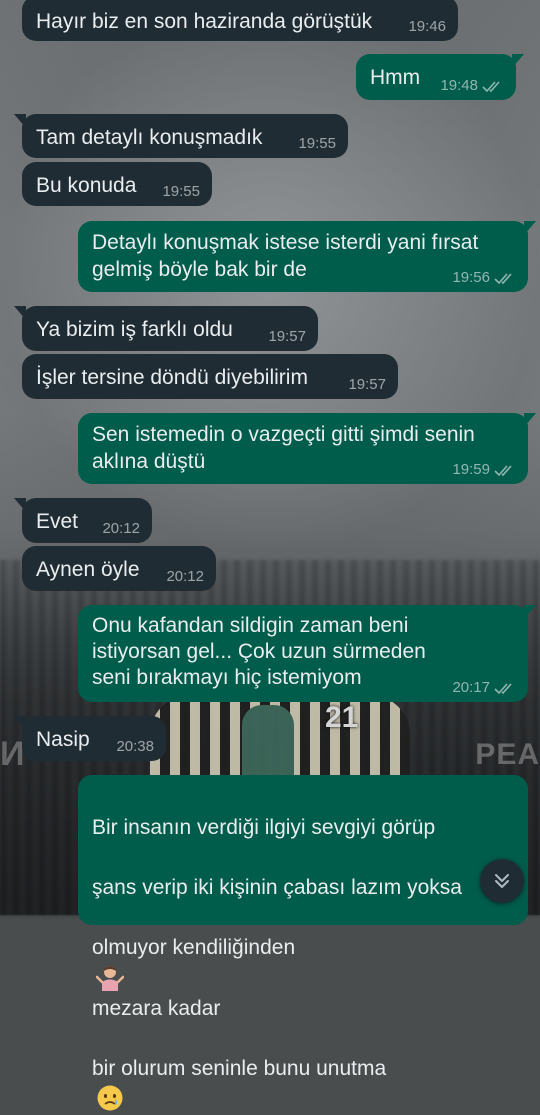  I want to click on message-incoming: Bu konuda 19:55, so click(117, 184).